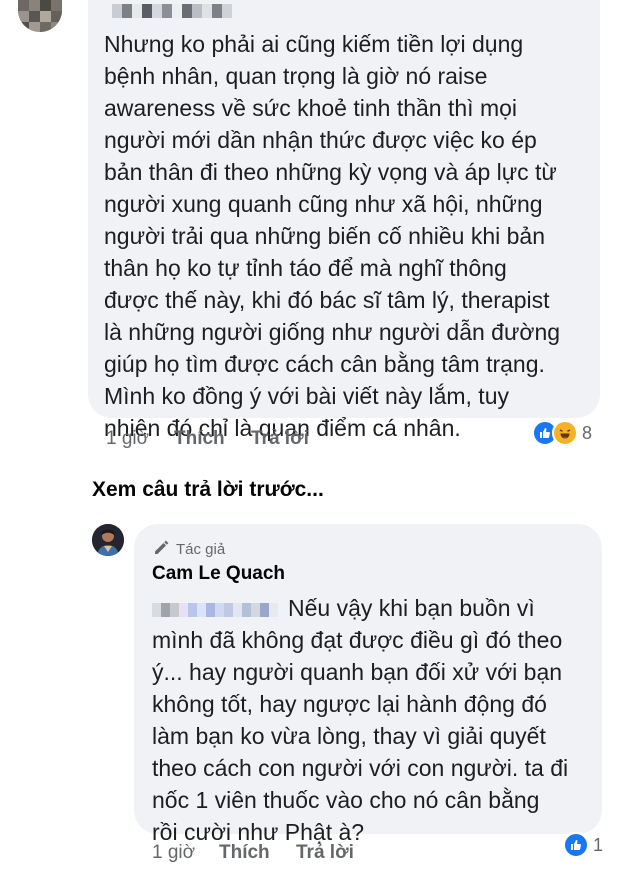  What do you see at coordinates (40, 16) in the screenshot?
I see `avatar` at bounding box center [40, 16].